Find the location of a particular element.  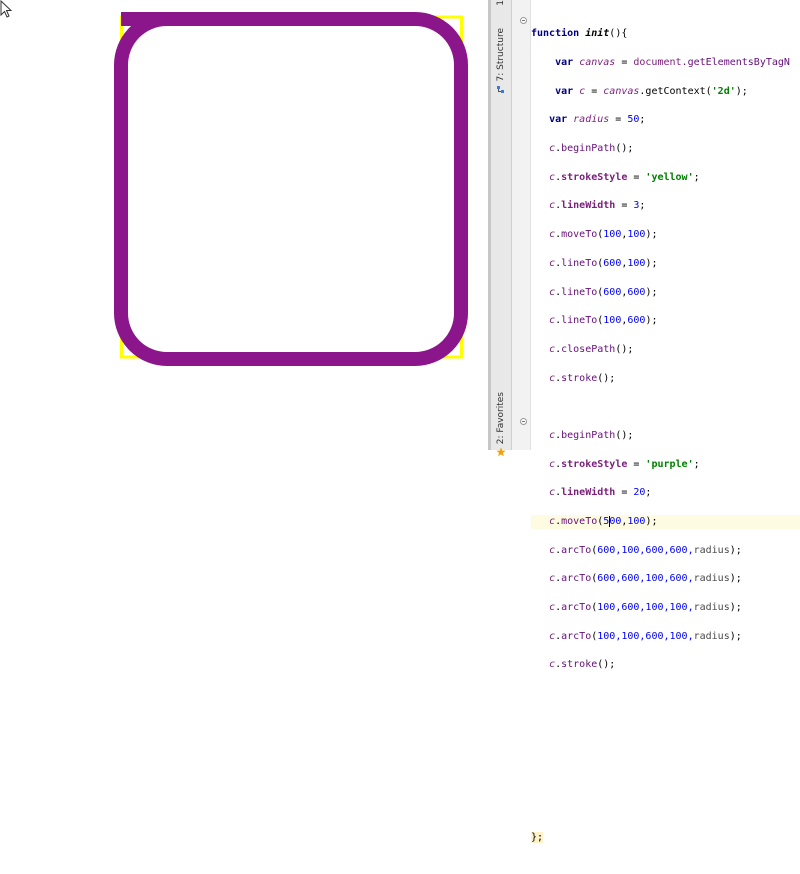

code-line: c.closePath(); is located at coordinates (591, 349).